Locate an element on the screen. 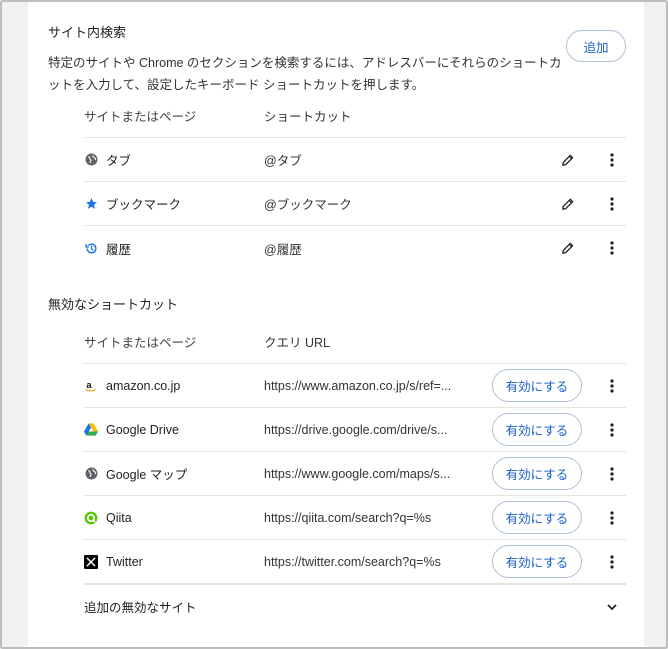 Image resolution: width=668 pixels, height=649 pixels. table-row: 履歴 @履歴 is located at coordinates (355, 248).